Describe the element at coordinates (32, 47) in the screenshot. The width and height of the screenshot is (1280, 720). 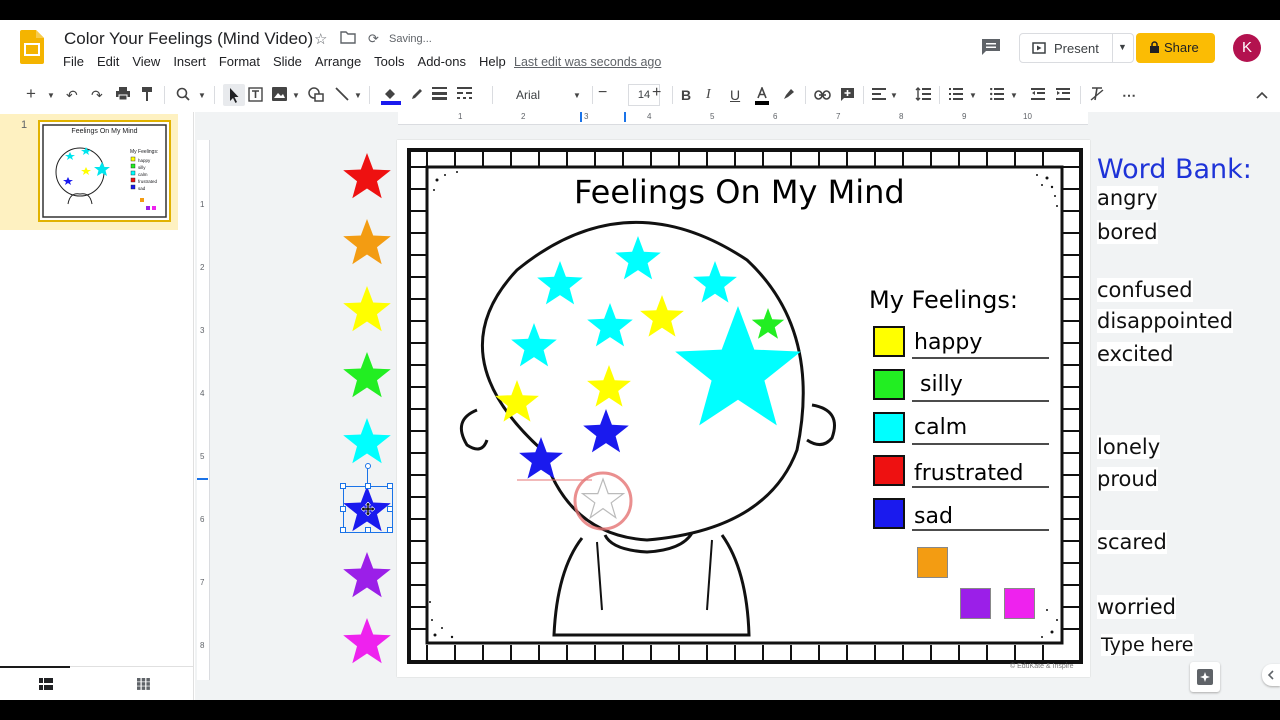
I see `slides-logo-icon` at that location.